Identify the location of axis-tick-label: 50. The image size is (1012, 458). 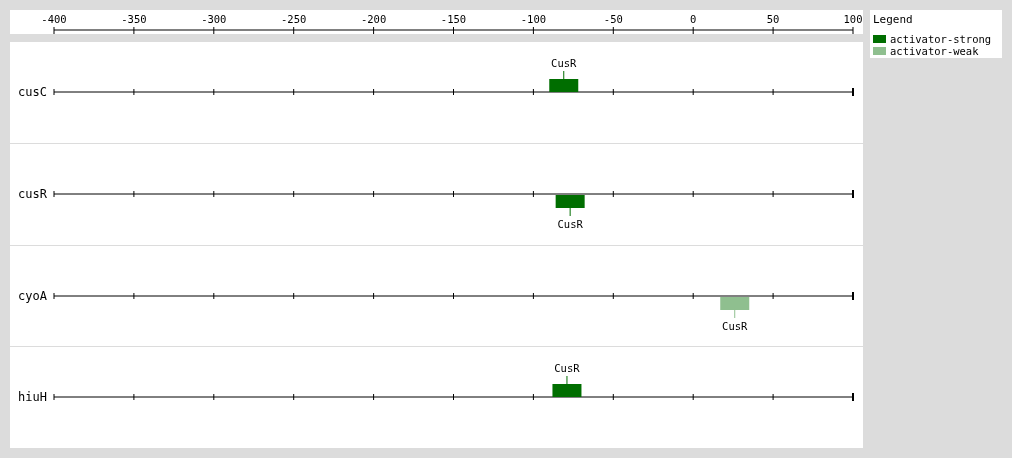
(773, 19).